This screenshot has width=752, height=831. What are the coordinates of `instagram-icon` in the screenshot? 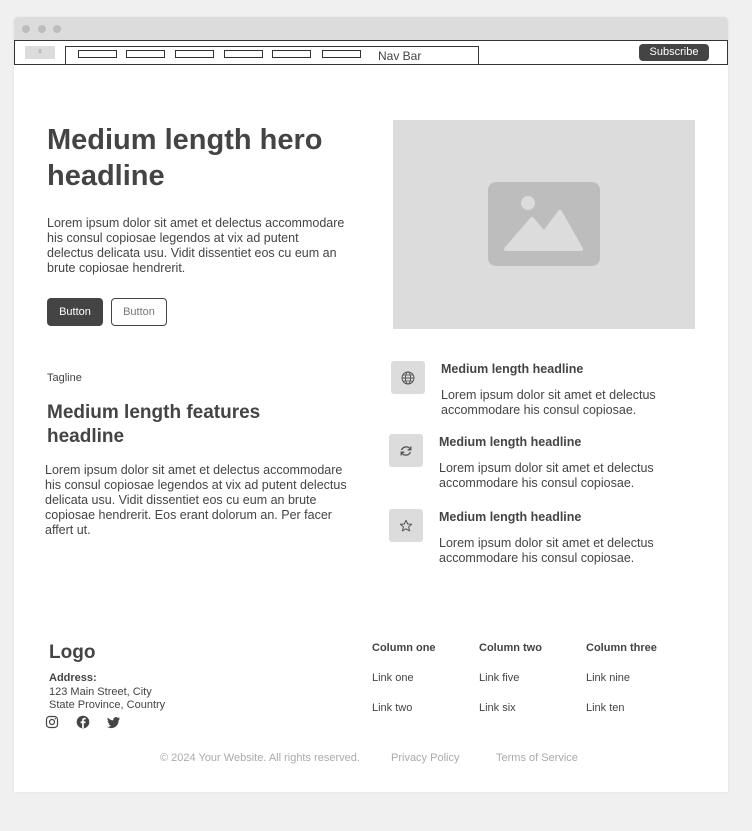 It's located at (52, 722).